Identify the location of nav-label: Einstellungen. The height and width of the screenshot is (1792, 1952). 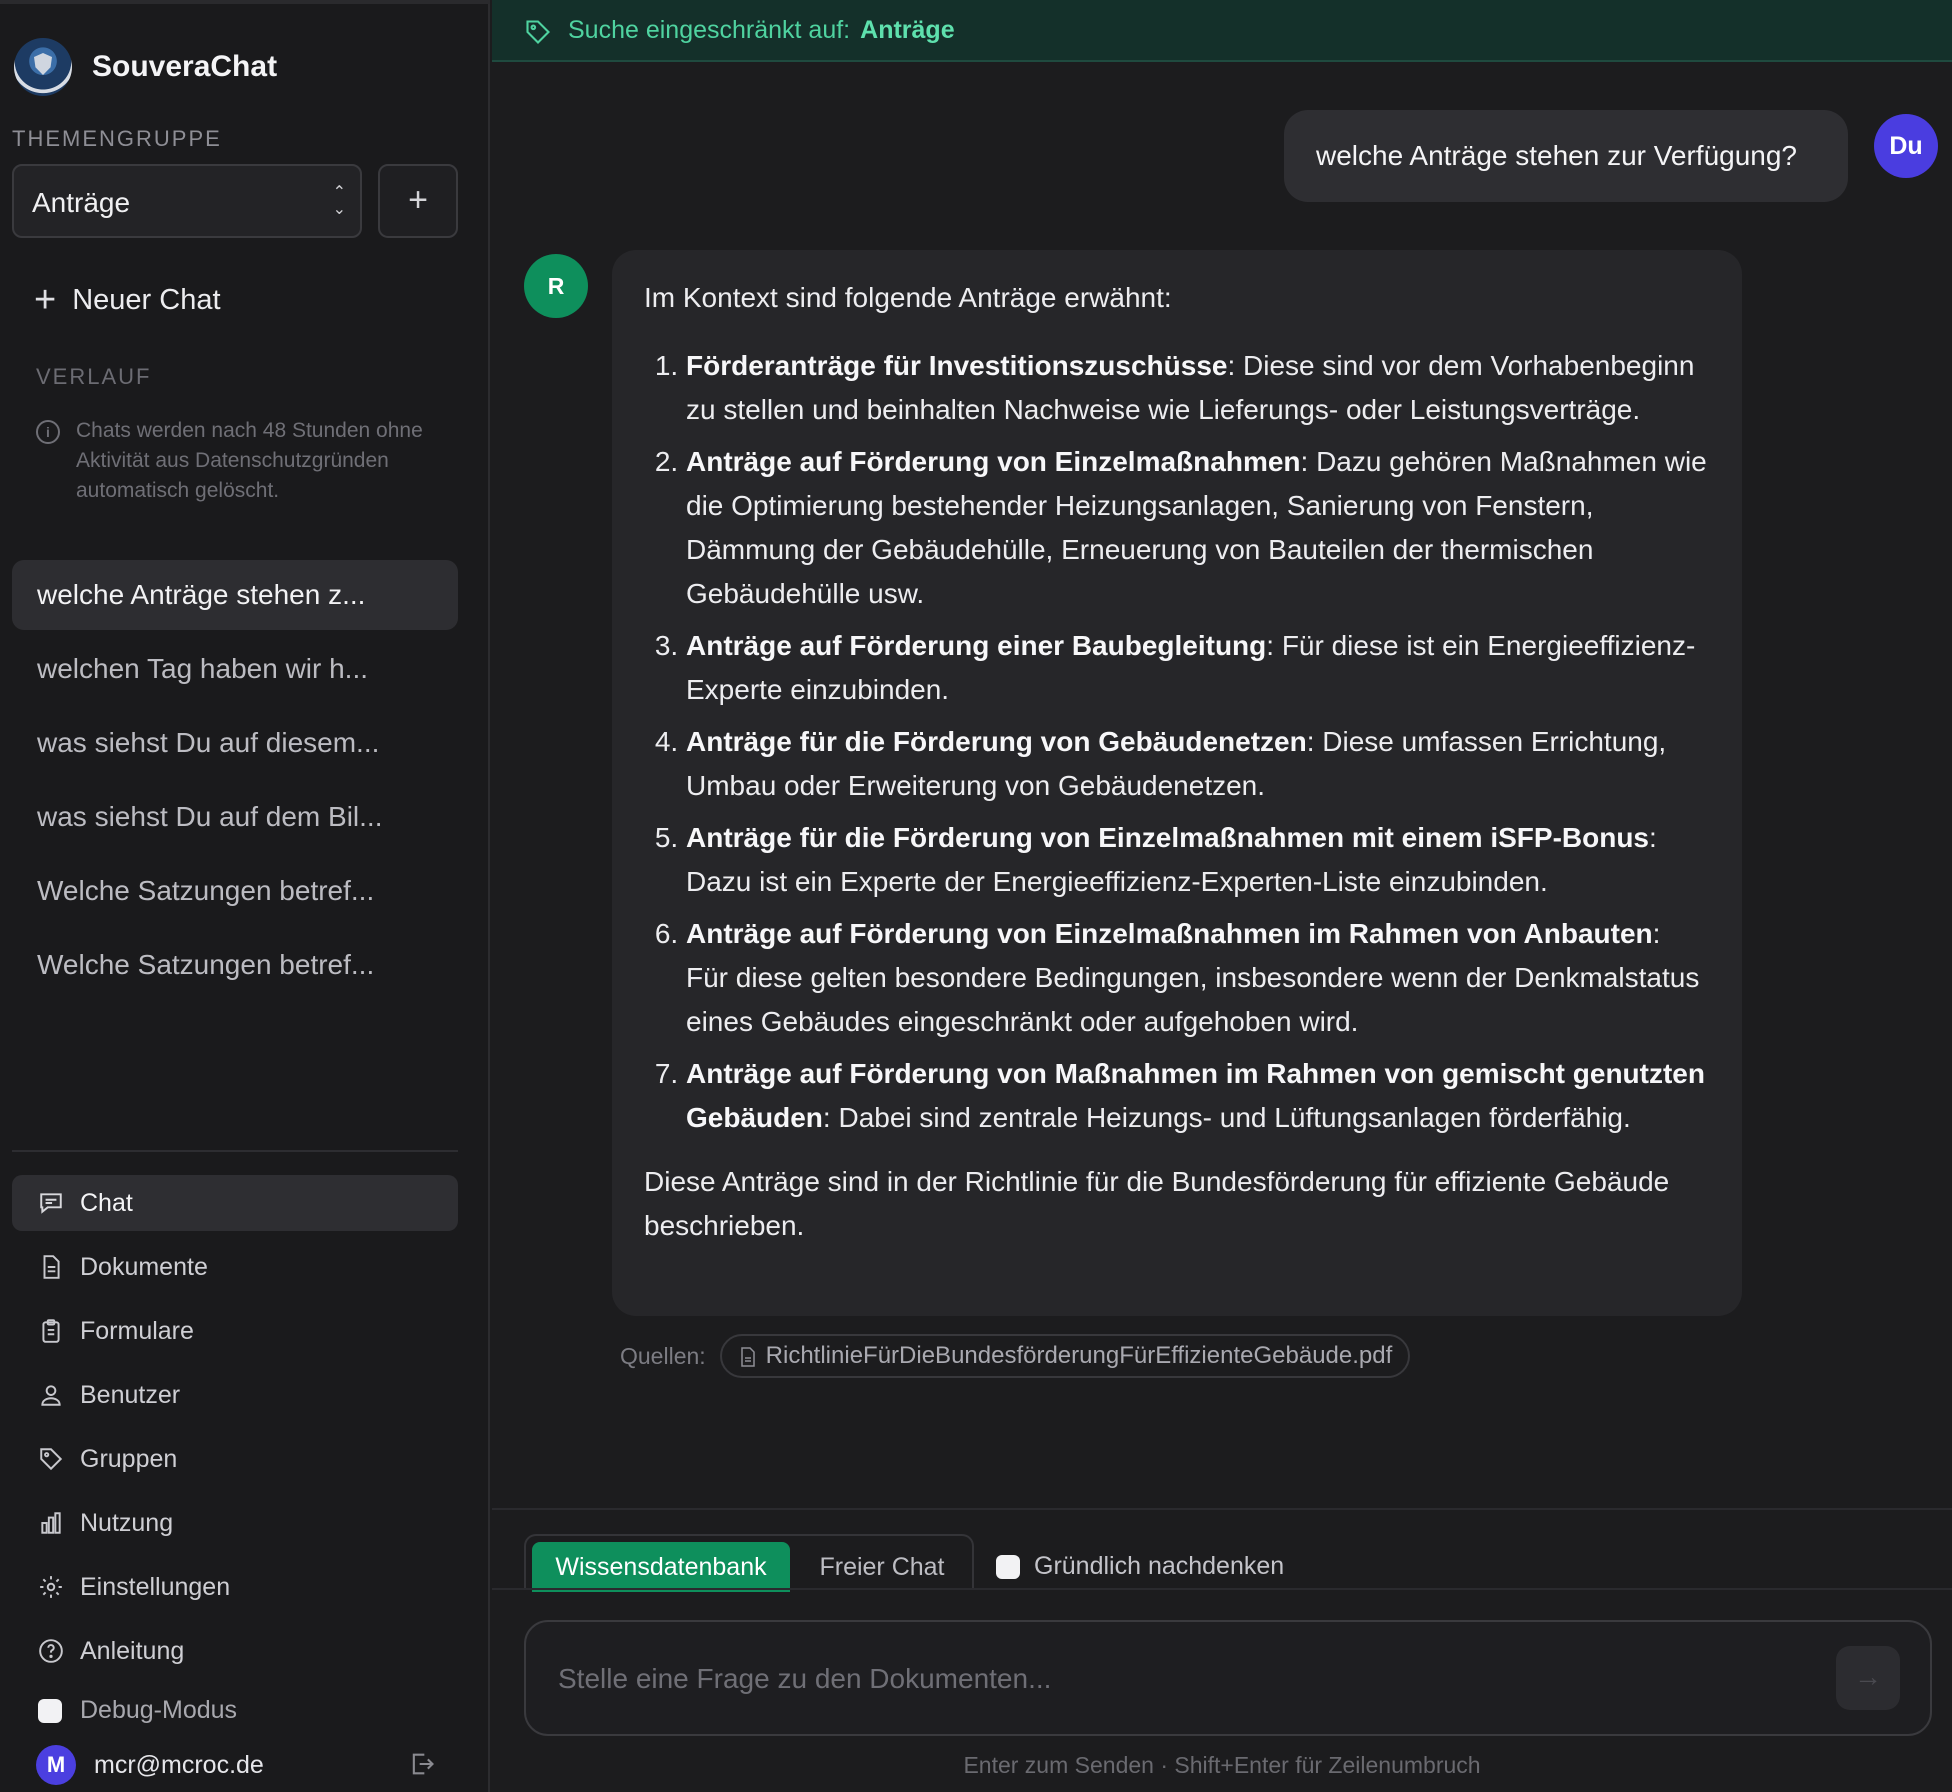
(155, 1586).